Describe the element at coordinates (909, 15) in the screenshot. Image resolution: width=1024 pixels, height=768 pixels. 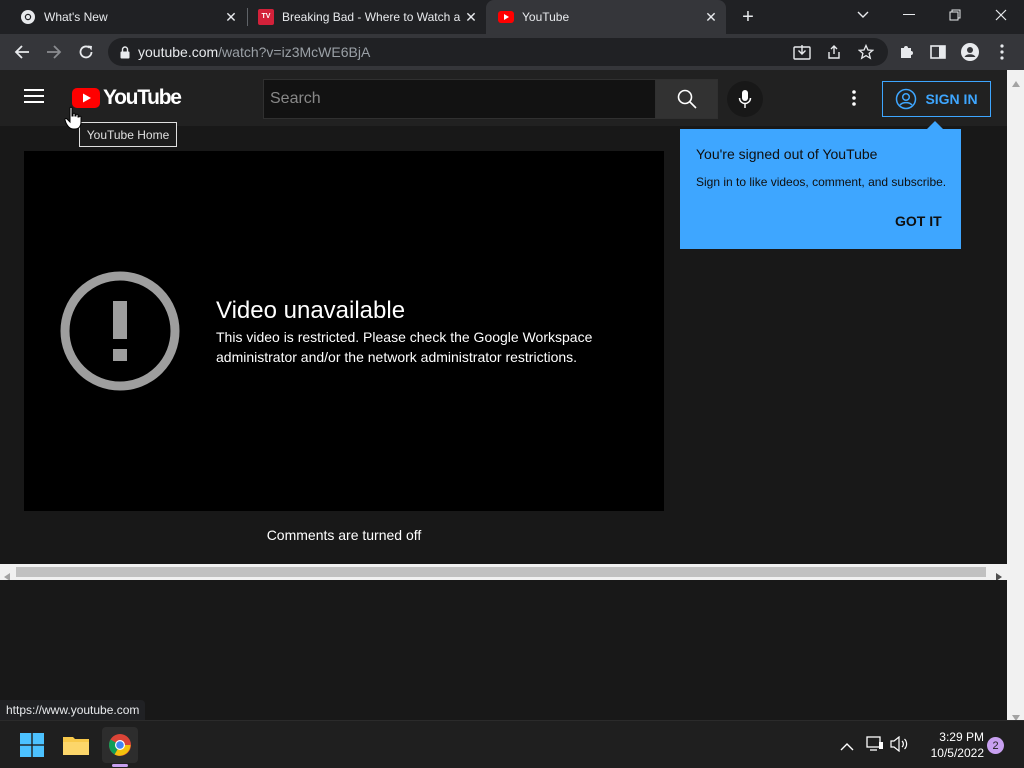
I see `minimize-button` at that location.